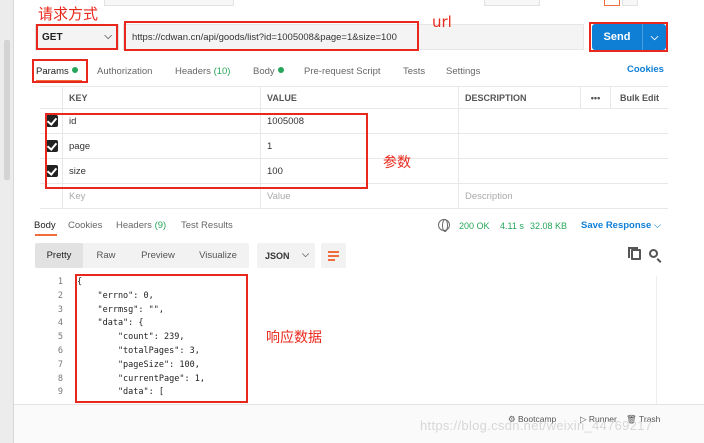 Image resolution: width=704 pixels, height=443 pixels. Describe the element at coordinates (359, 9) in the screenshot. I see `top-tab-strip` at that location.